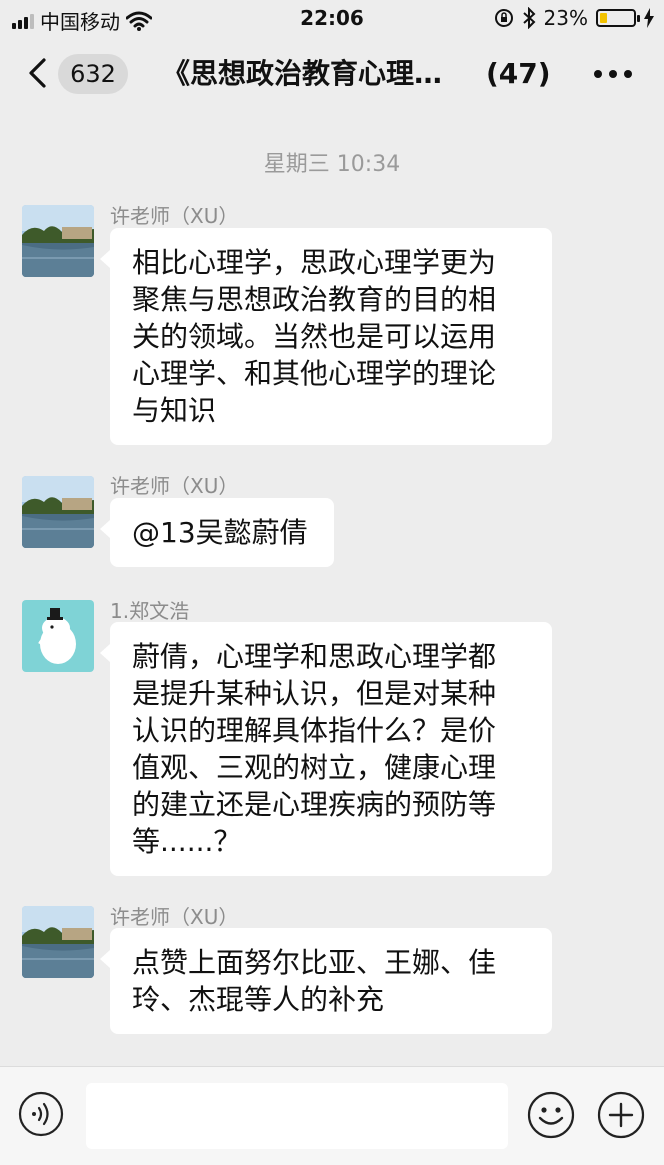 This screenshot has width=664, height=1165. What do you see at coordinates (314, 336) in the screenshot?
I see `message-line: 关的领域。当然也是可以运用` at bounding box center [314, 336].